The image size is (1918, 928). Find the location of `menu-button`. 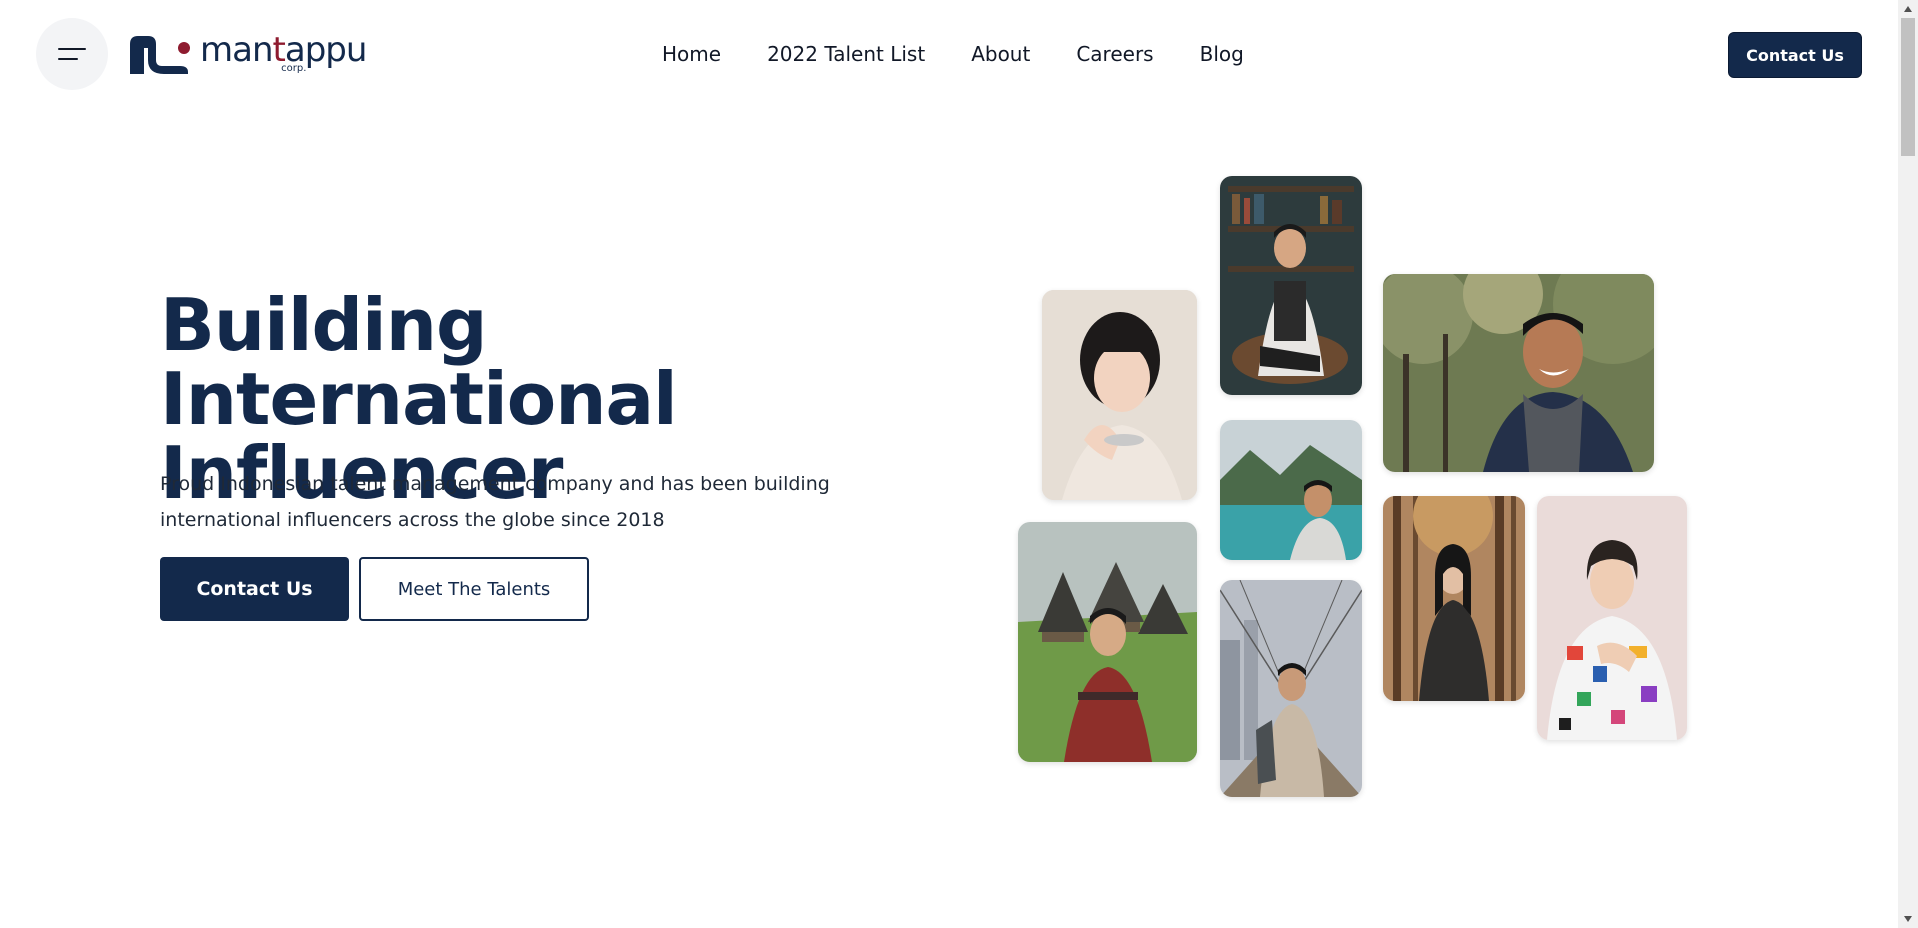

menu-button is located at coordinates (72, 54).